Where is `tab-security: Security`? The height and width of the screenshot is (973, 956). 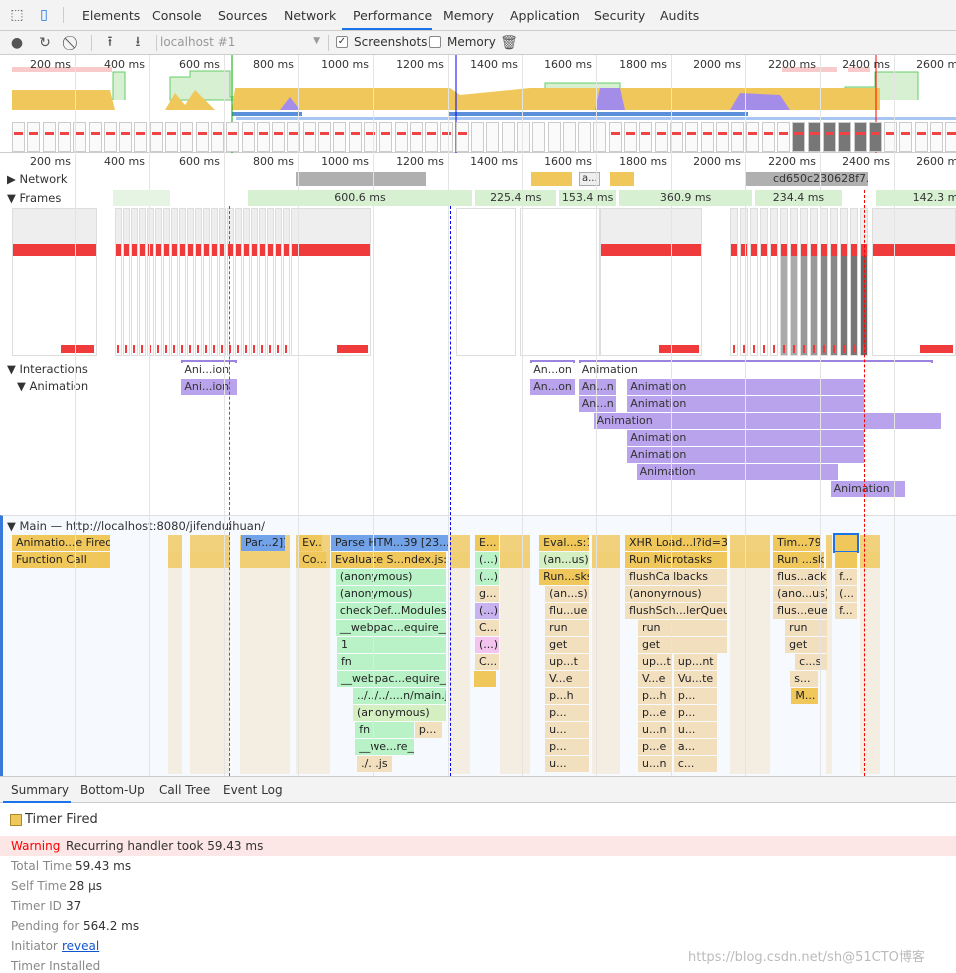 tab-security: Security is located at coordinates (619, 15).